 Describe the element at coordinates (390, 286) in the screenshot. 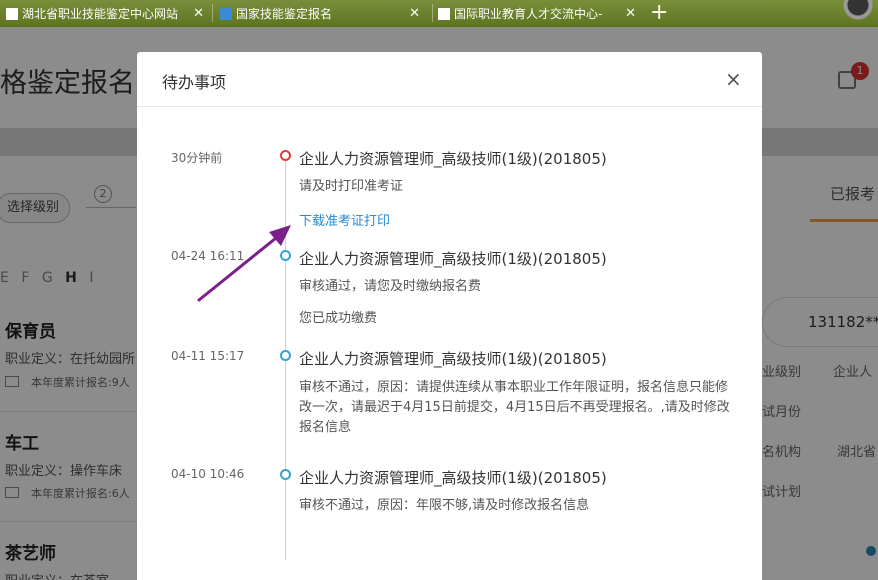

I see `timeline-item-text: 审核通过，请您及时缴纳报名费` at that location.